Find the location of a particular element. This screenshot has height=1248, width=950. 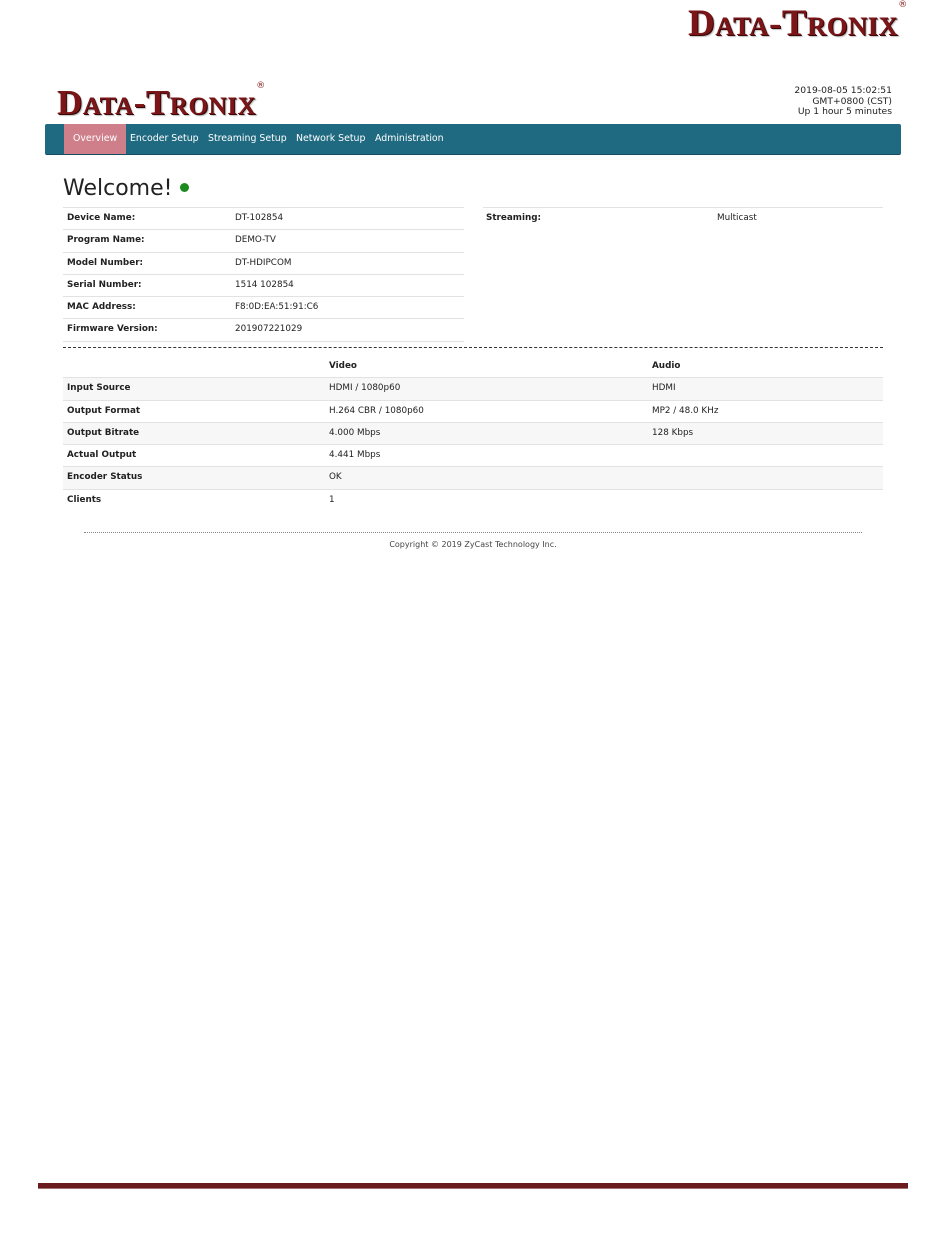

online-status-icon is located at coordinates (185, 187).